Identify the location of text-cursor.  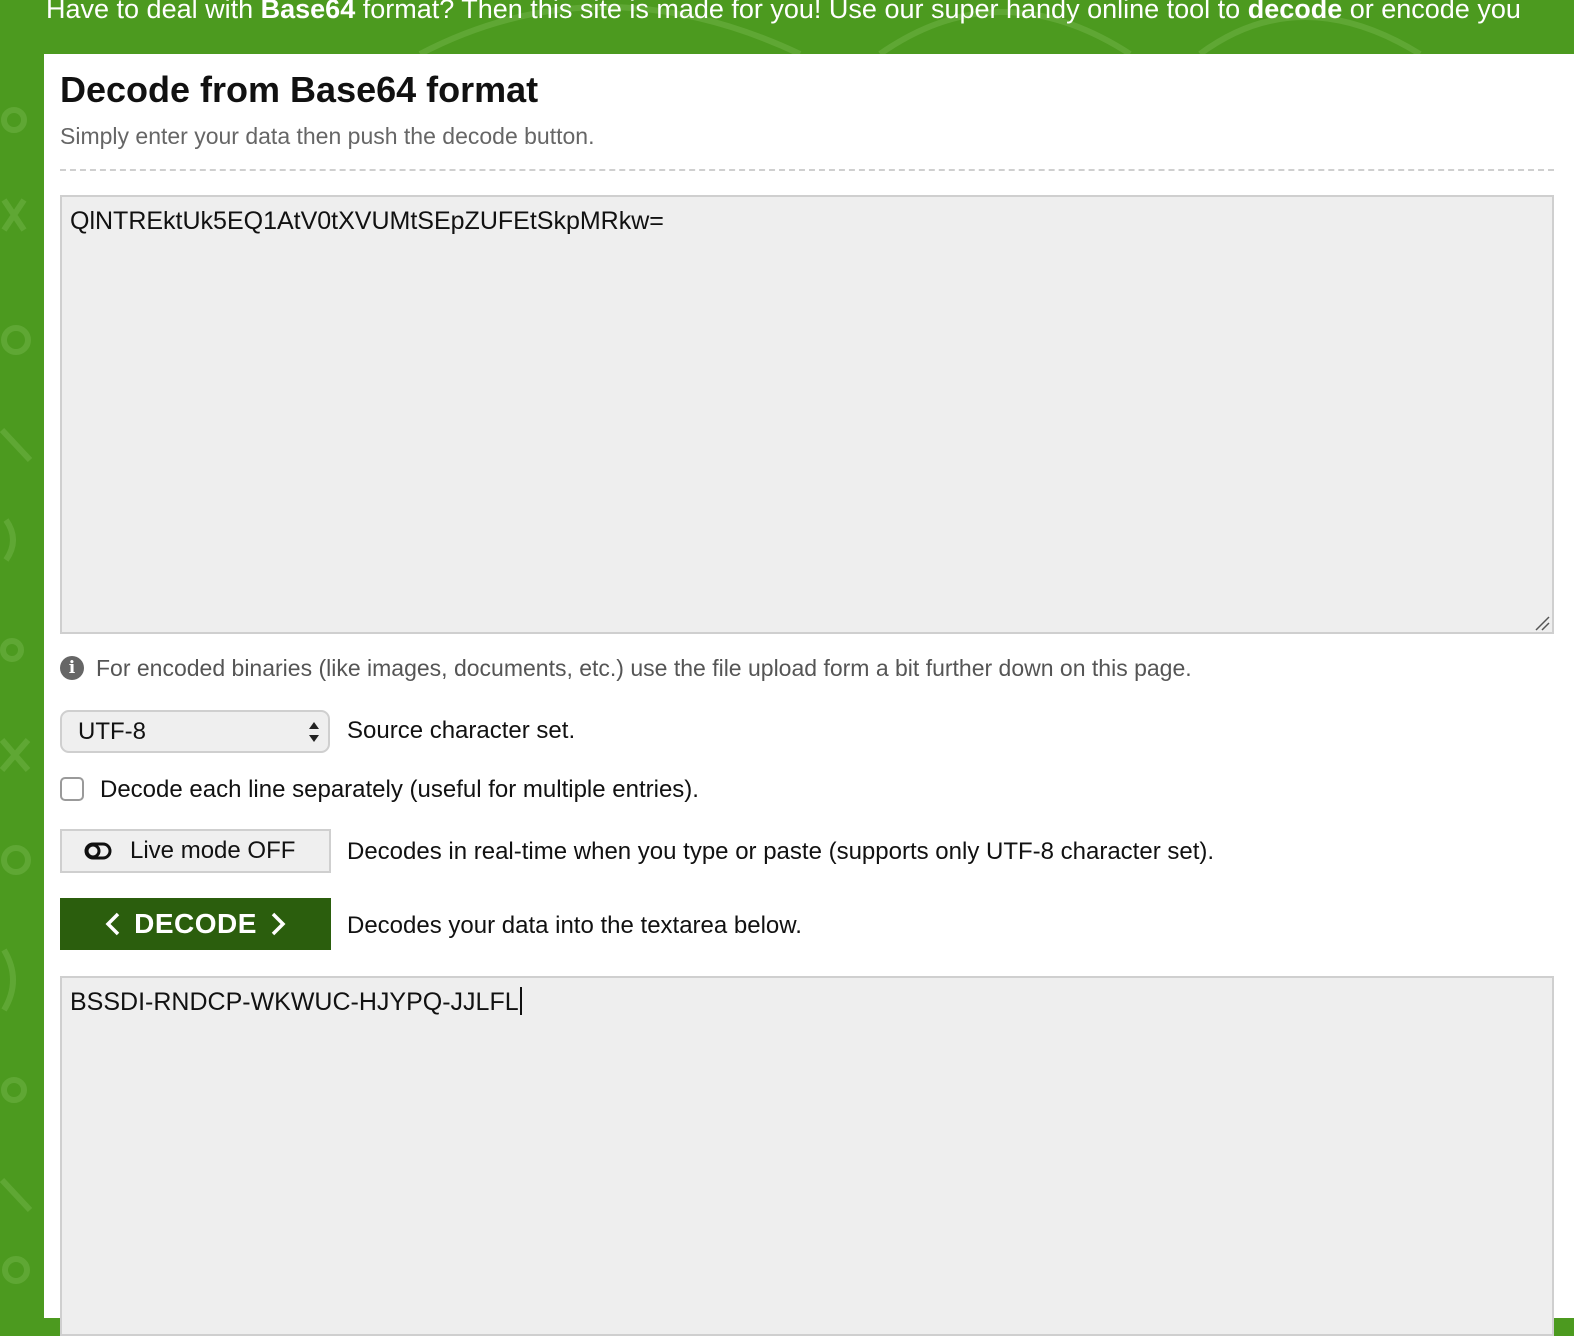
(520, 1001).